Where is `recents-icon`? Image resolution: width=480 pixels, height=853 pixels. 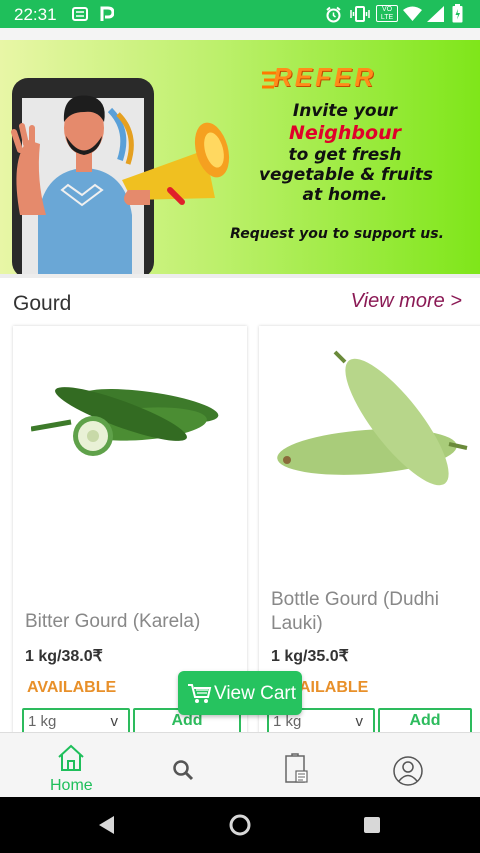 recents-icon is located at coordinates (372, 825).